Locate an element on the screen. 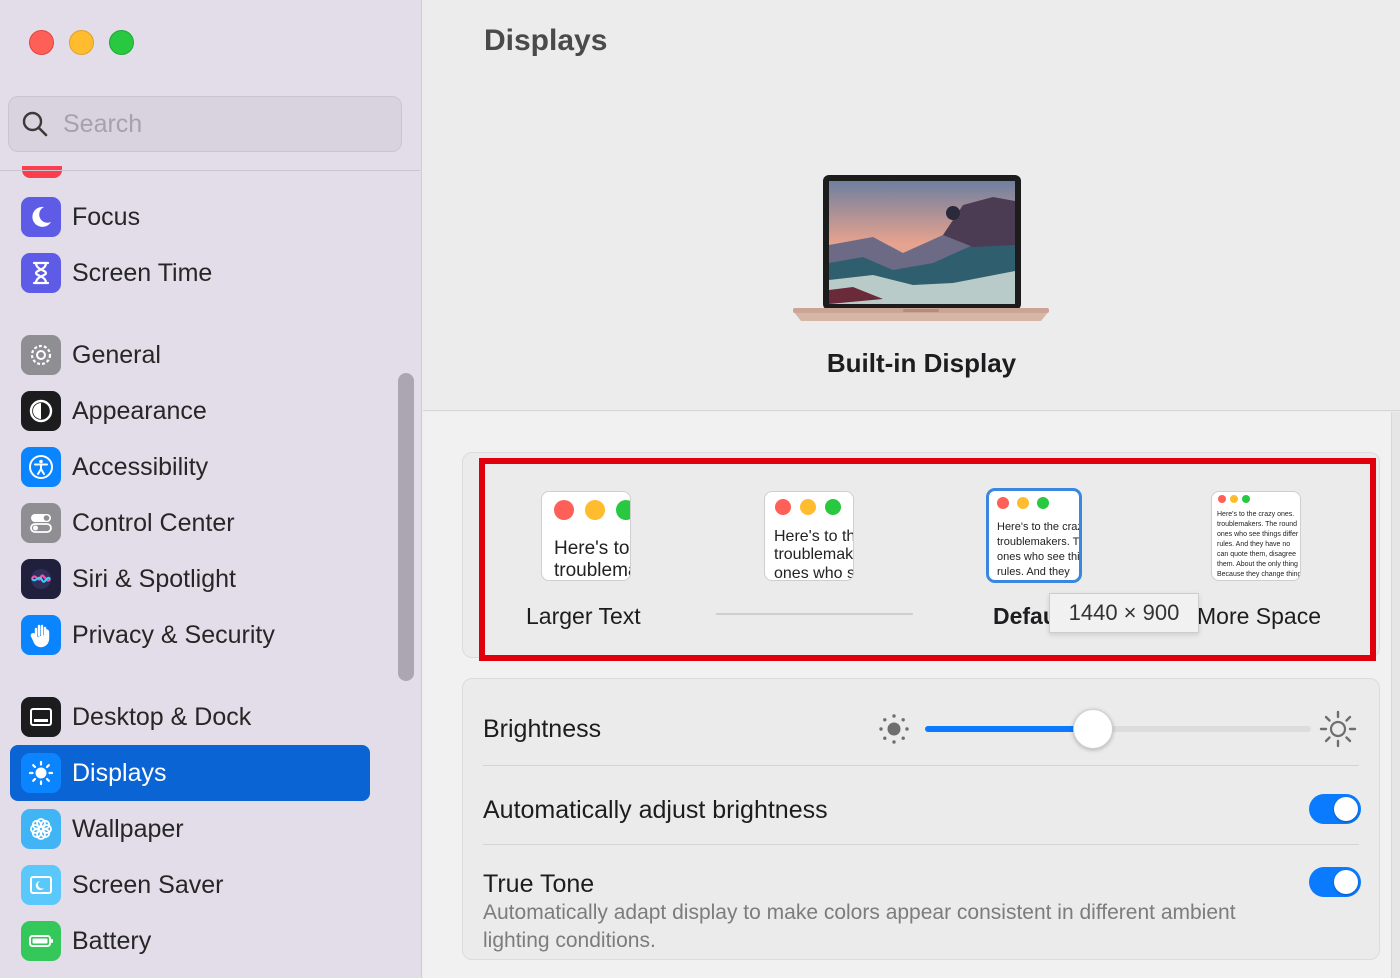 The height and width of the screenshot is (978, 1400). true-tone-toggle is located at coordinates (1335, 882).